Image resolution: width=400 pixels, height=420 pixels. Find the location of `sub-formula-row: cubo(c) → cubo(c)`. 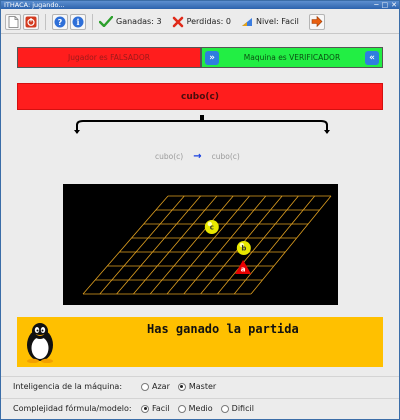

sub-formula-row: cubo(c) → cubo(c) is located at coordinates (197, 156).